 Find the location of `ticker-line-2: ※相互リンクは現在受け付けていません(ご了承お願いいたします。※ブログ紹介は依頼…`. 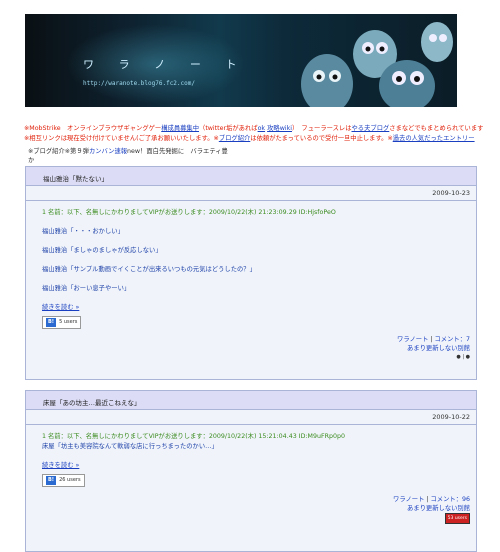

ticker-line-2: ※相互リンクは現在受け付けていません(ご了承お願いいたします。※ブログ紹介は依頼… is located at coordinates (254, 138).